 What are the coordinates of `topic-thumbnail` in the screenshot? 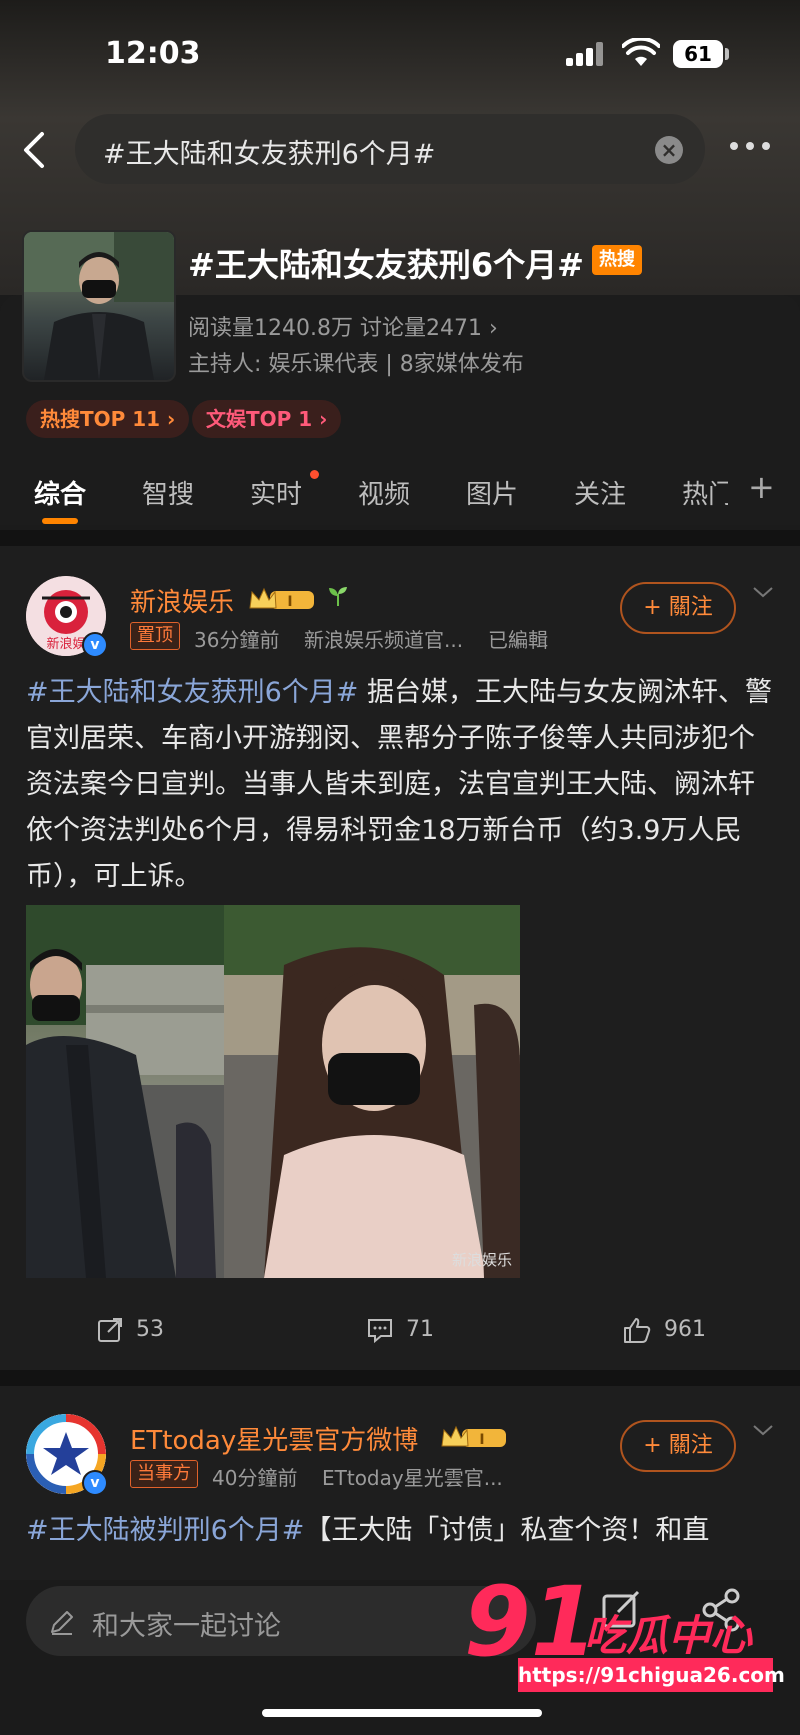 It's located at (99, 306).